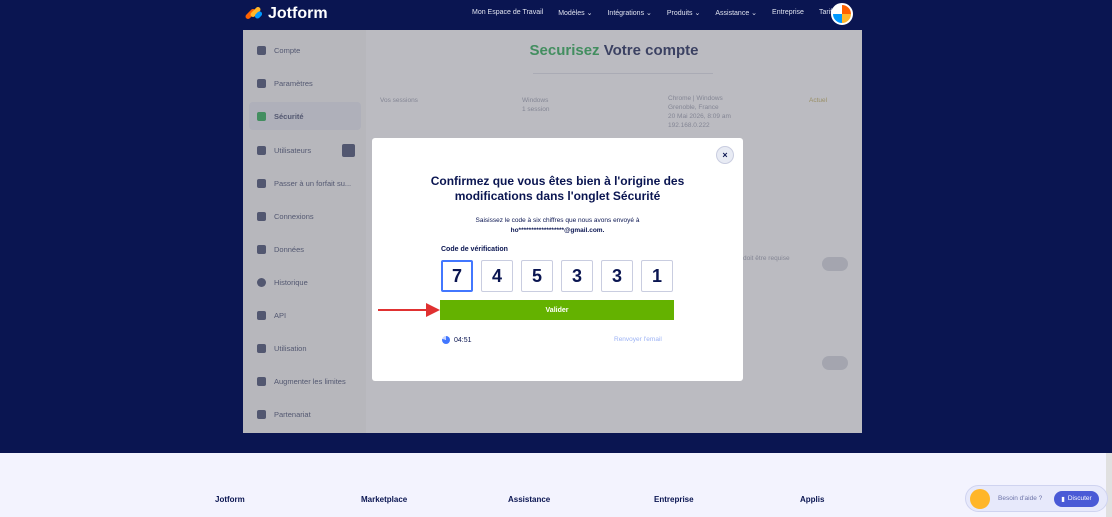 This screenshot has height=517, width=1112. I want to click on chat-label: Discuter, so click(1079, 498).